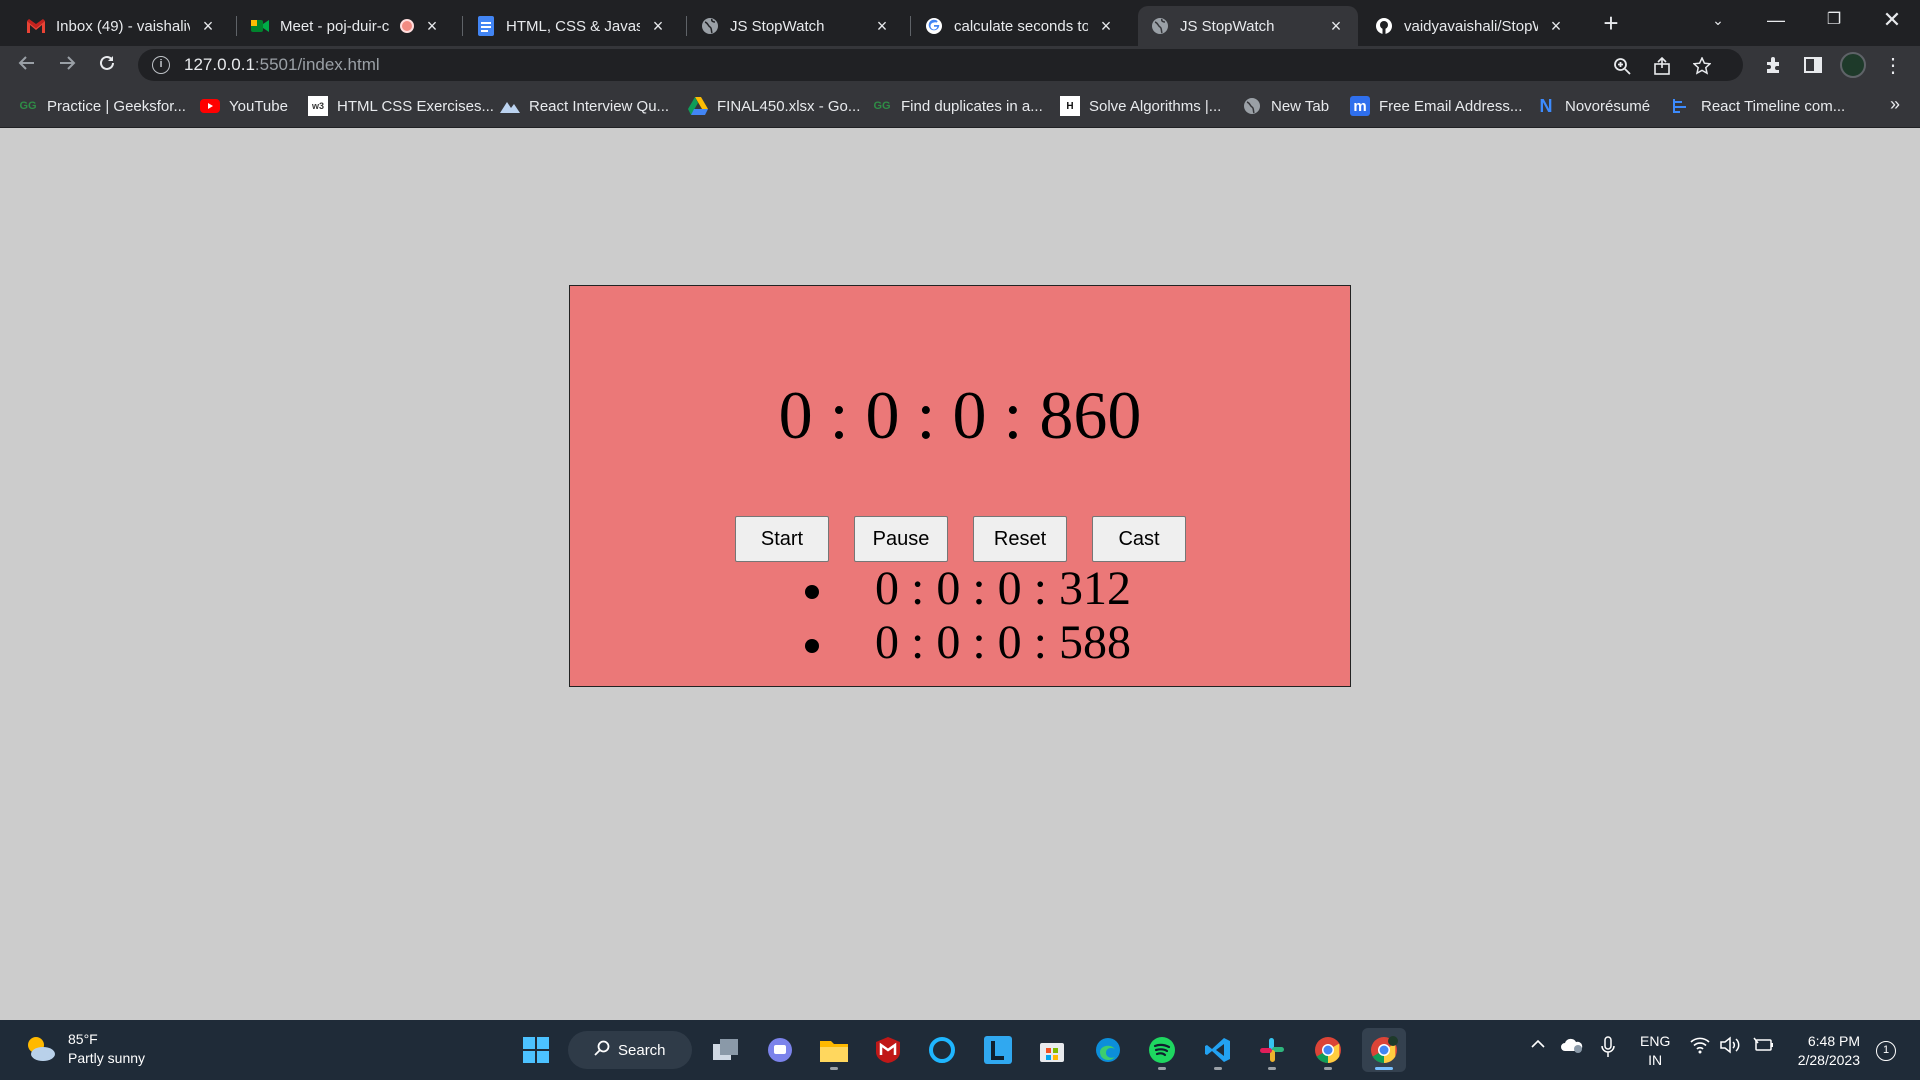 The image size is (1920, 1080). Describe the element at coordinates (317, 64) in the screenshot. I see `url-path: :5501/index.html` at that location.